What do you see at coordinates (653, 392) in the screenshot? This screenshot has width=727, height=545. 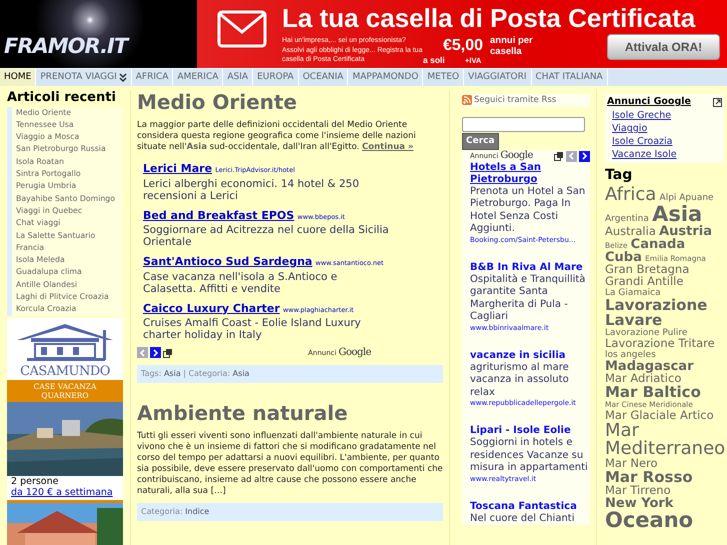 I see `tag-link: Mar Baltico` at bounding box center [653, 392].